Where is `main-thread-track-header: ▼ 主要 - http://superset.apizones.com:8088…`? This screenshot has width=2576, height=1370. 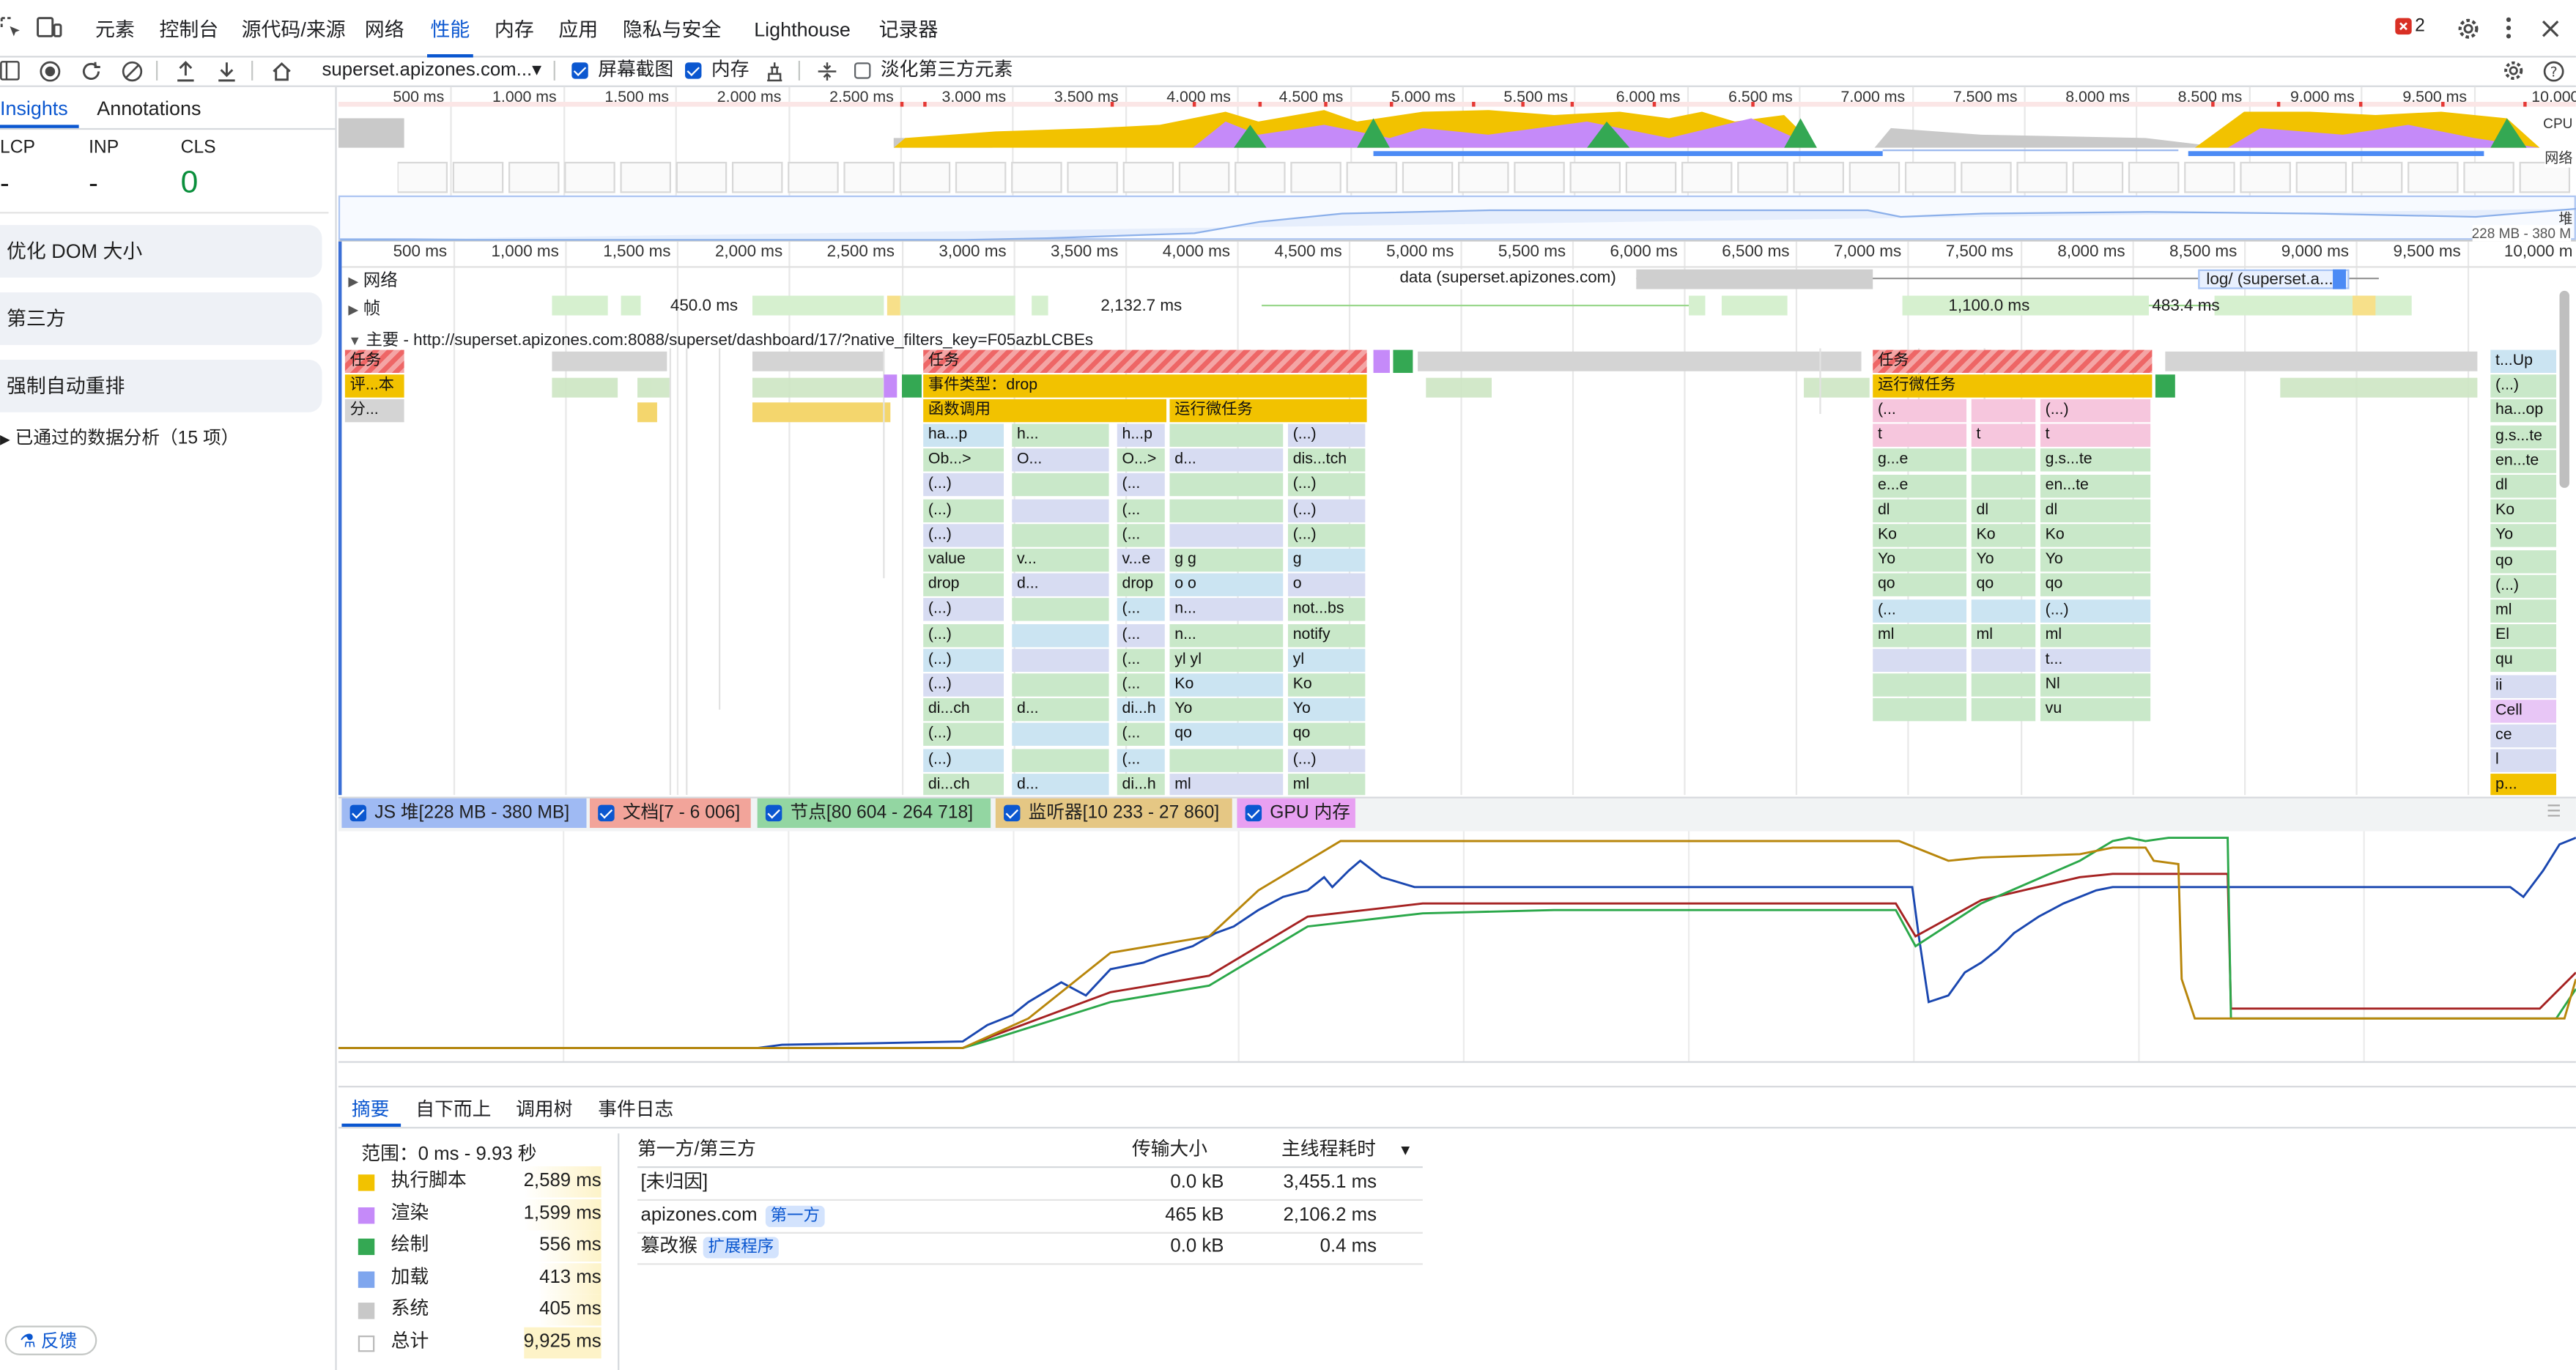
main-thread-track-header: ▼ 主要 - http://superset.apizones.com:8088… is located at coordinates (720, 338).